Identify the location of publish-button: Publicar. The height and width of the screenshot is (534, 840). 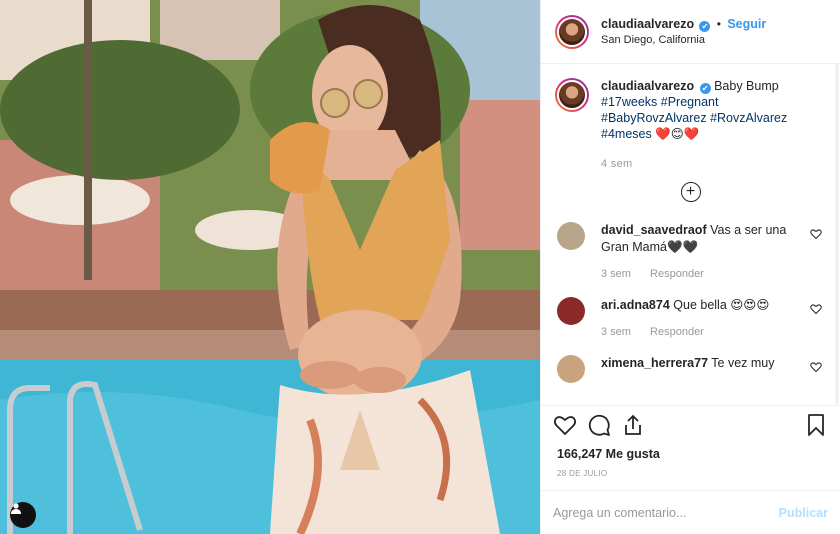
(803, 513).